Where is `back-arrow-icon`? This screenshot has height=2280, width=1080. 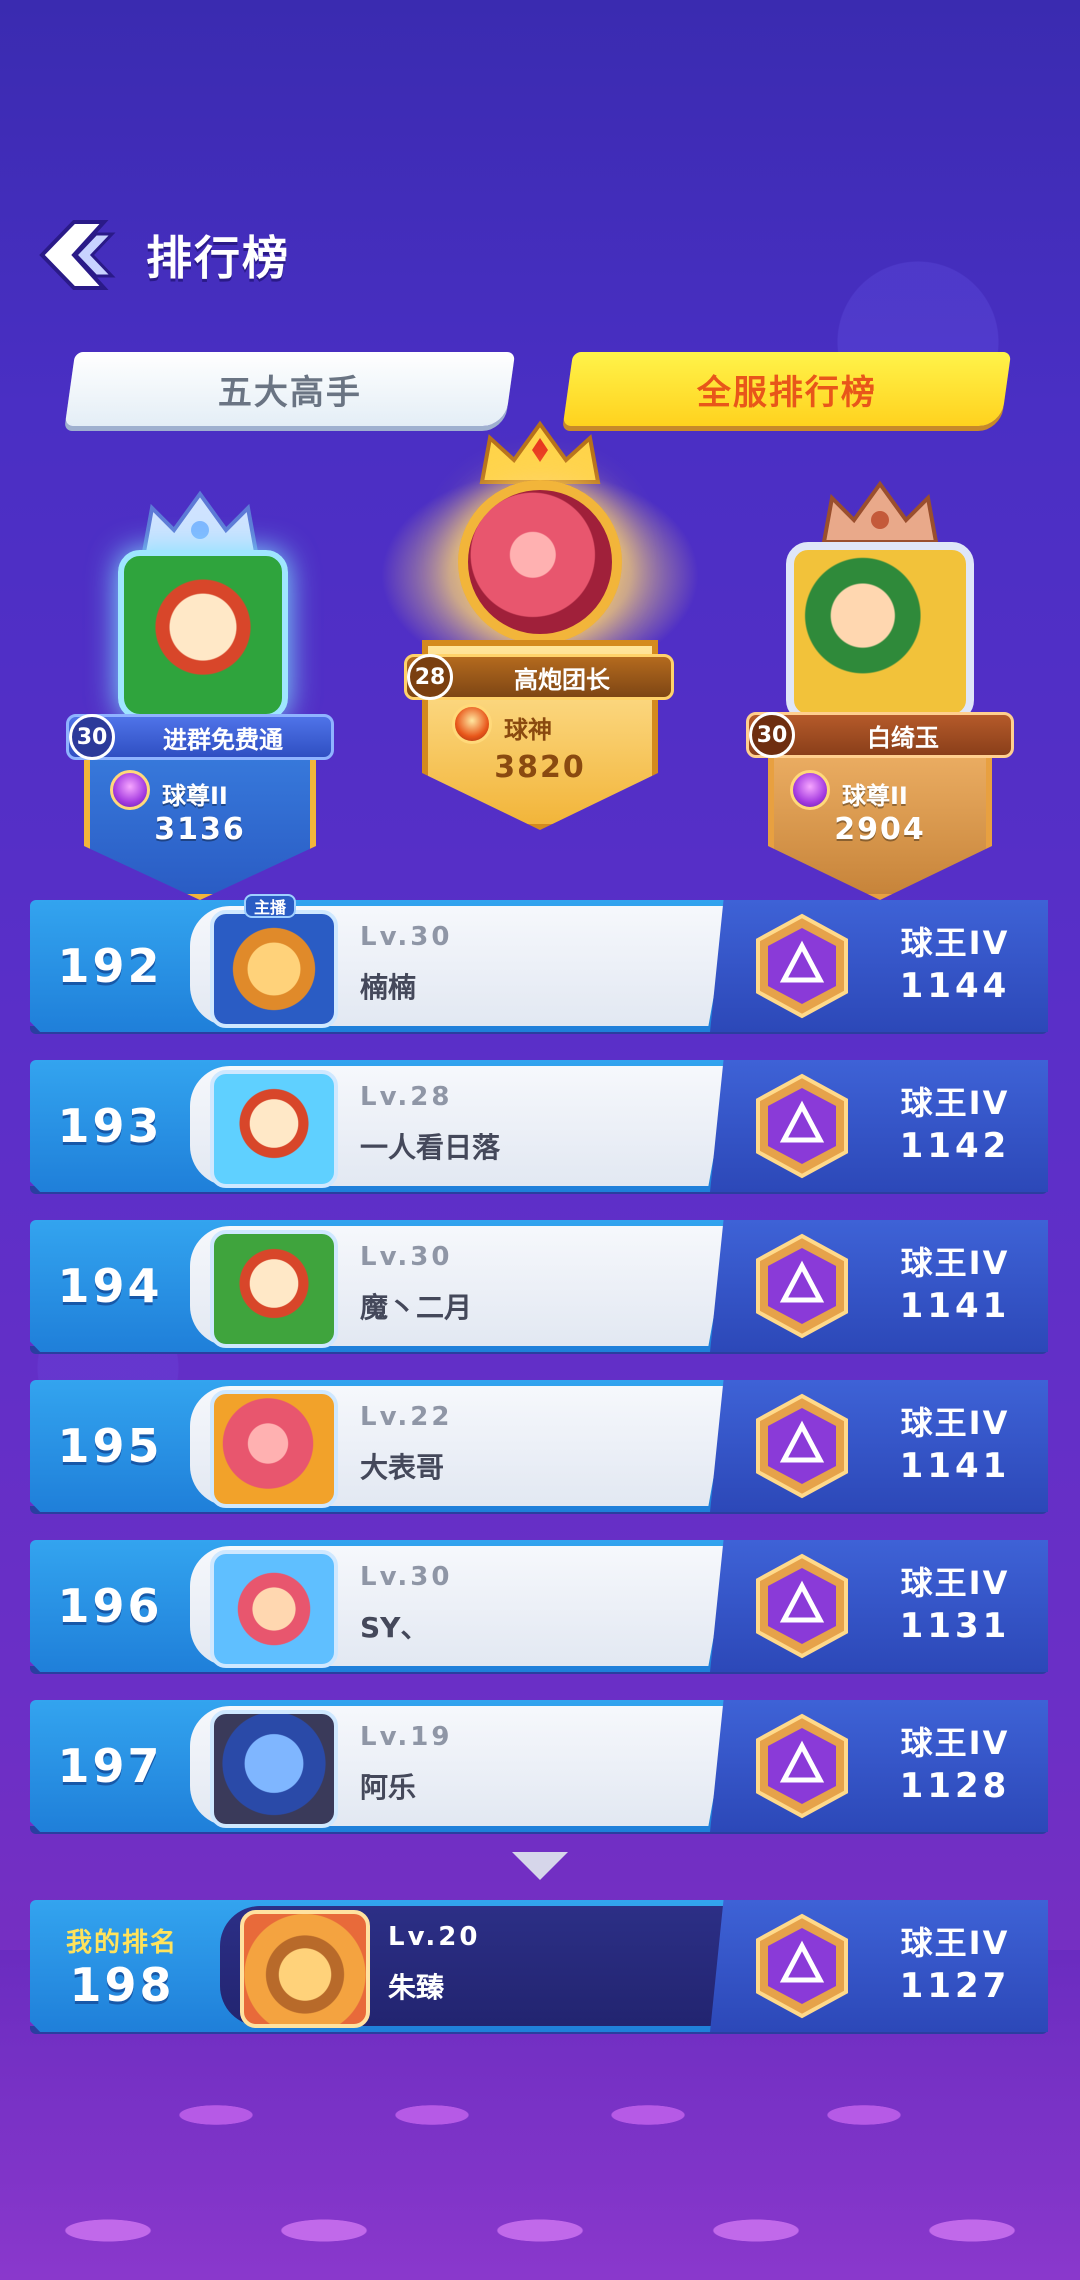
back-arrow-icon is located at coordinates (77, 255).